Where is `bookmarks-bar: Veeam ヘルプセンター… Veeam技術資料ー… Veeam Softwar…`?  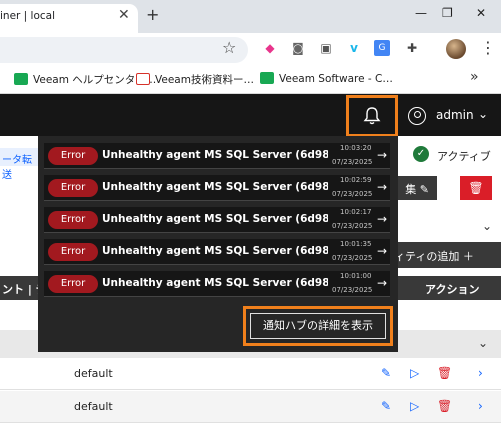
bookmarks-bar: Veeam ヘルプセンター… Veeam技術資料ー… Veeam Softwar… is located at coordinates (250, 79).